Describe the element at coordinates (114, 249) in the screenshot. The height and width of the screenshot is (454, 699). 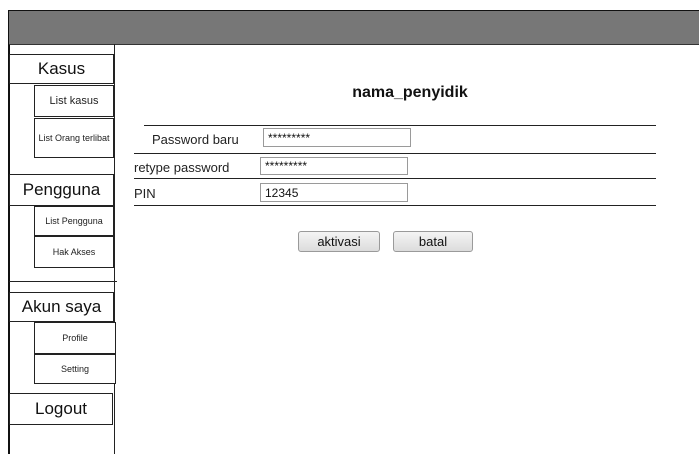
I see `sidebar-divider` at that location.